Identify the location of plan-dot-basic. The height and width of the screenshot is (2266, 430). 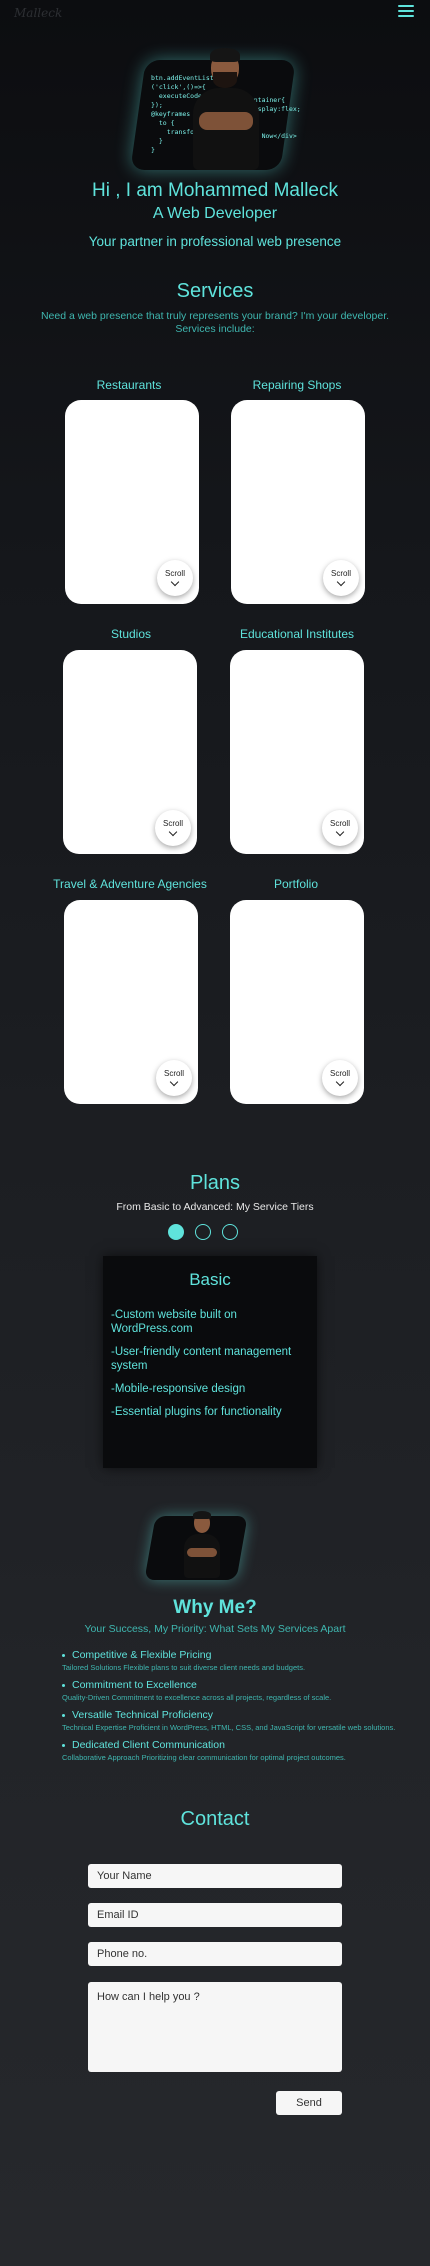
(176, 1232).